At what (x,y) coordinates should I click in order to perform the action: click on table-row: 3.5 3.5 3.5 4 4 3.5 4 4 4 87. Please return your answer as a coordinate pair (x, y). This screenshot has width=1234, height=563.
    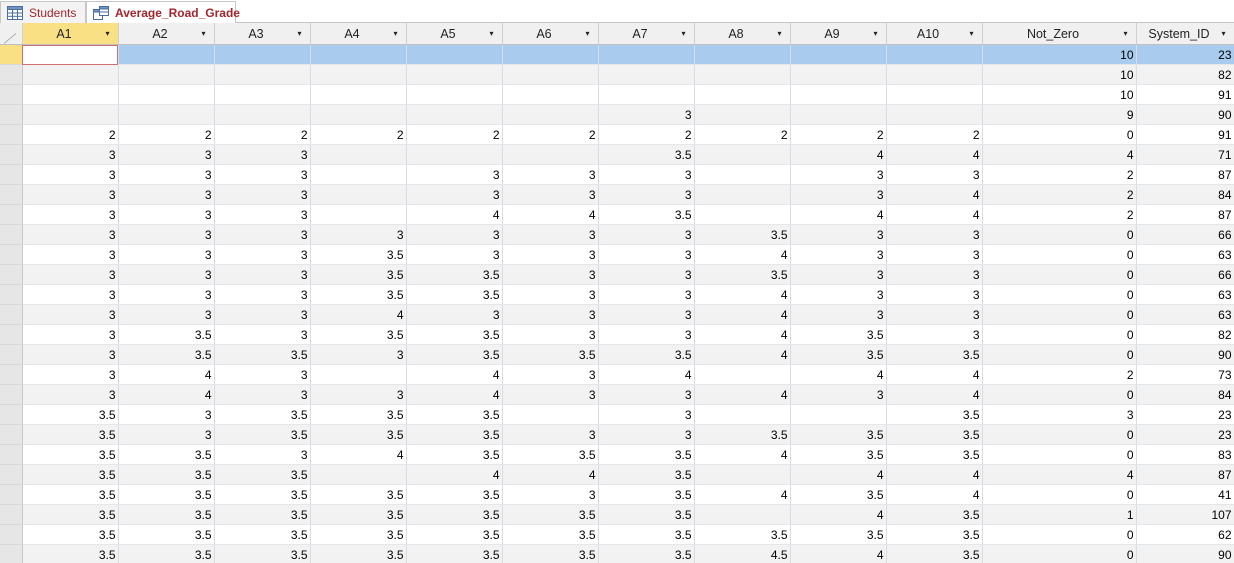
    Looking at the image, I should click on (617, 474).